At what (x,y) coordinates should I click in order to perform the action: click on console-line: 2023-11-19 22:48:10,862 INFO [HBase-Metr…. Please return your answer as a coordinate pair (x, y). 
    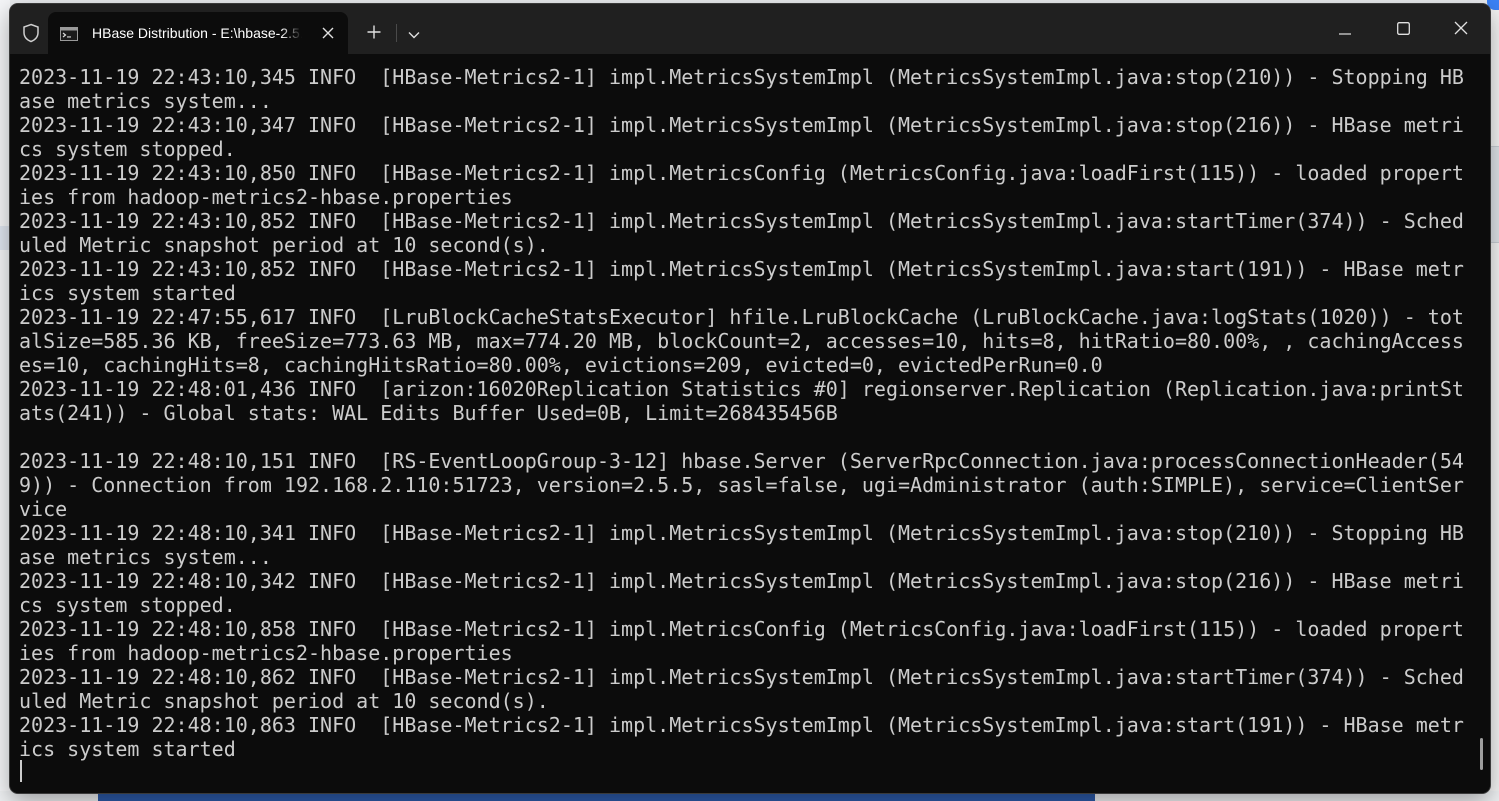
    Looking at the image, I should click on (741, 677).